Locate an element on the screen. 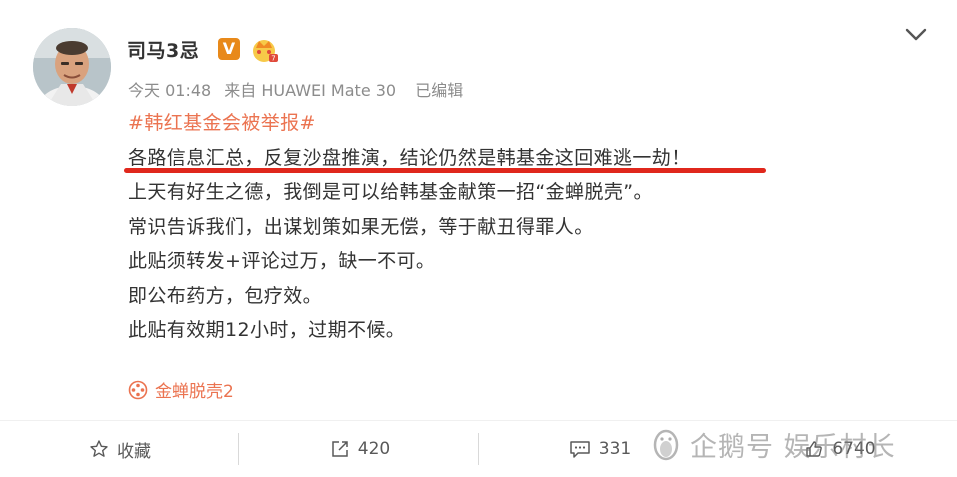 The width and height of the screenshot is (957, 477). post-time: 今天 01:48 is located at coordinates (169, 90).